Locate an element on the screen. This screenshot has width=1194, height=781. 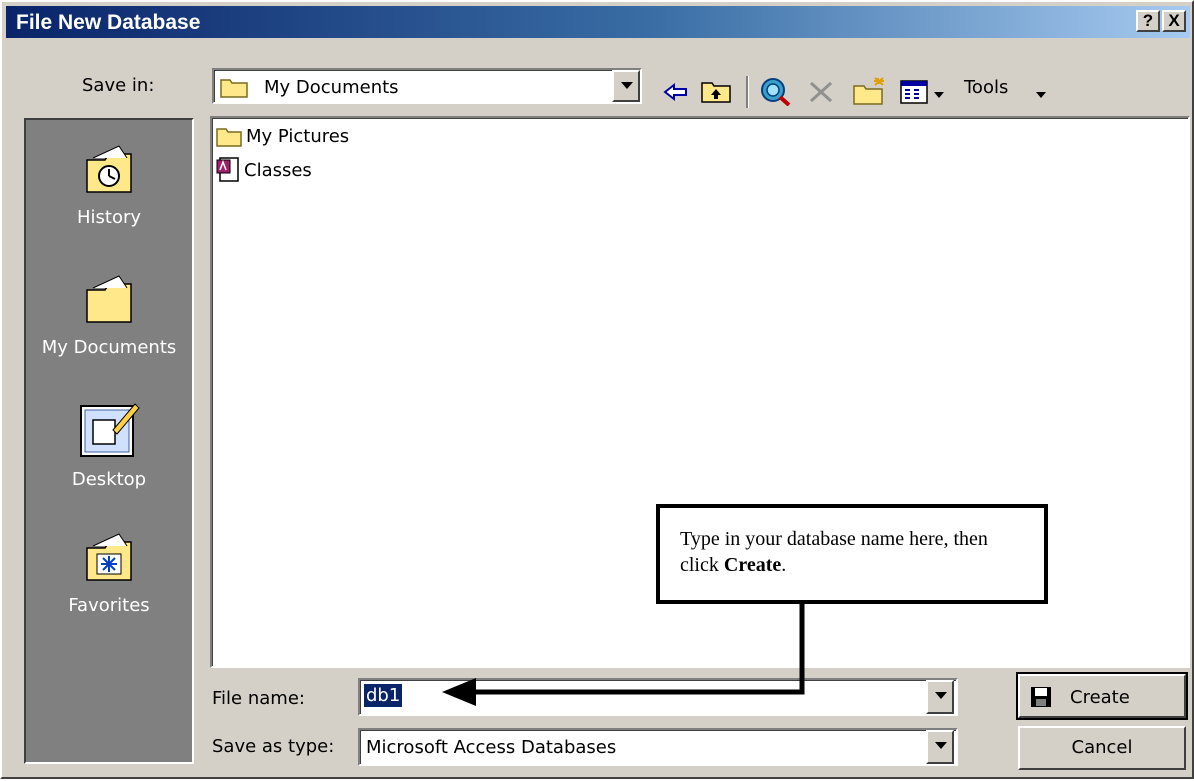
cancel-button-label: Cancel is located at coordinates (1102, 747).